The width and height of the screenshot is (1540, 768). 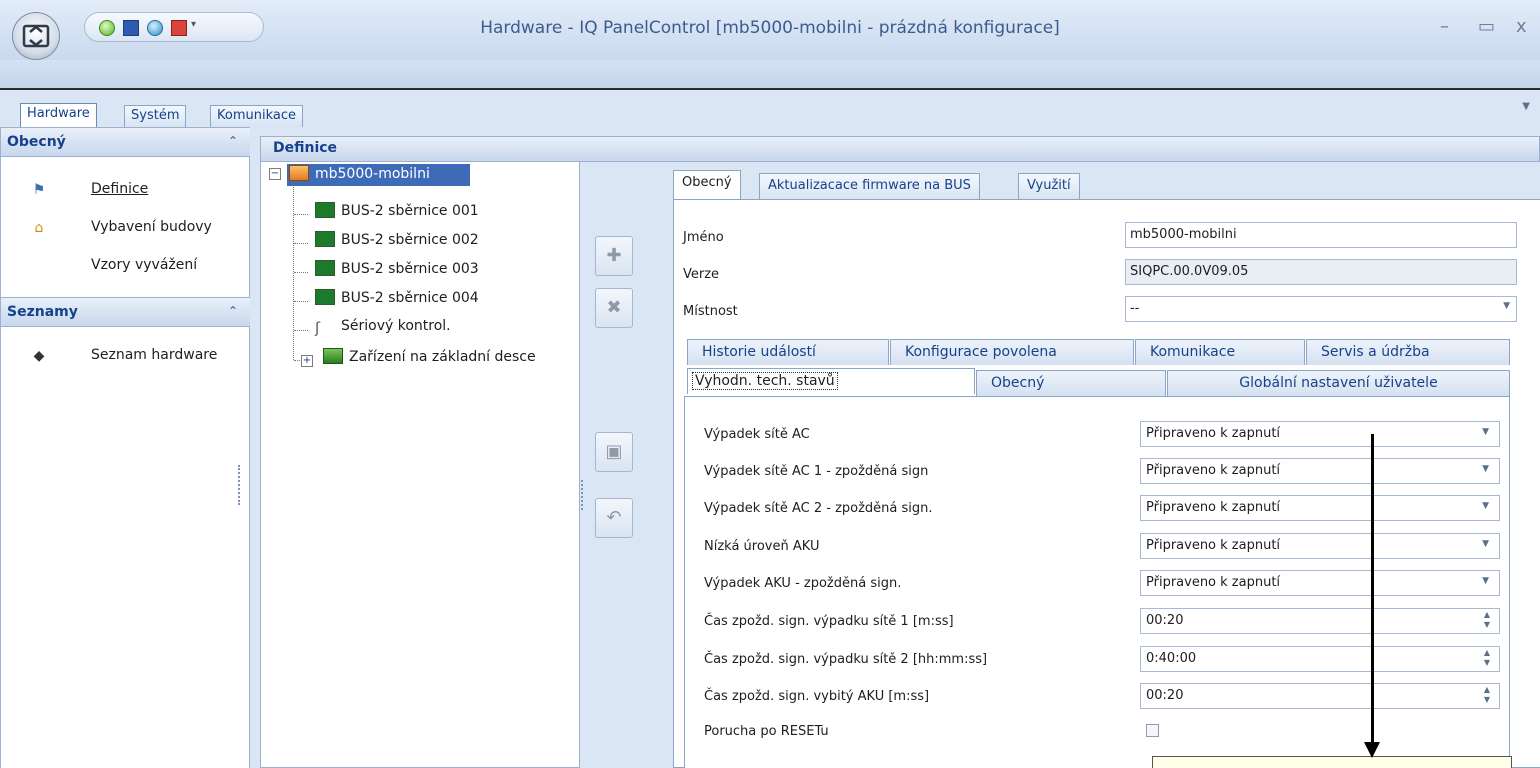 What do you see at coordinates (1321, 235) in the screenshot?
I see `name-field: mb5000-mobilni` at bounding box center [1321, 235].